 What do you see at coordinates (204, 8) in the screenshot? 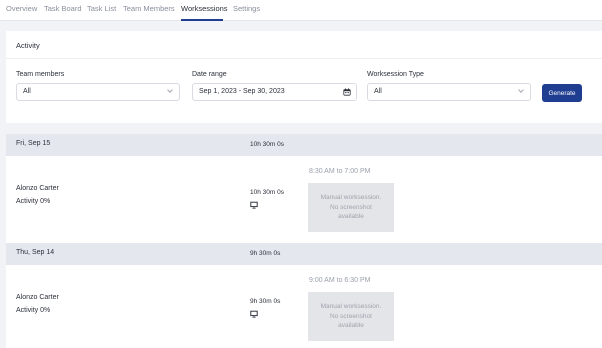
I see `tab-worksessions: Worksessions` at bounding box center [204, 8].